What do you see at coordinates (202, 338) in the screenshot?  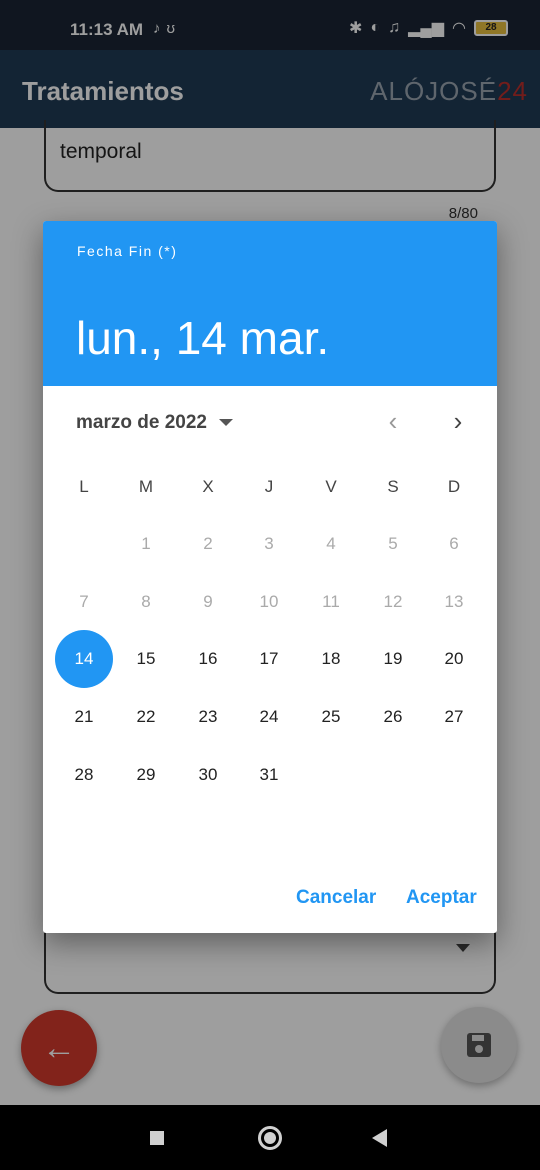 I see `selected-date: lun., 14 mar.` at bounding box center [202, 338].